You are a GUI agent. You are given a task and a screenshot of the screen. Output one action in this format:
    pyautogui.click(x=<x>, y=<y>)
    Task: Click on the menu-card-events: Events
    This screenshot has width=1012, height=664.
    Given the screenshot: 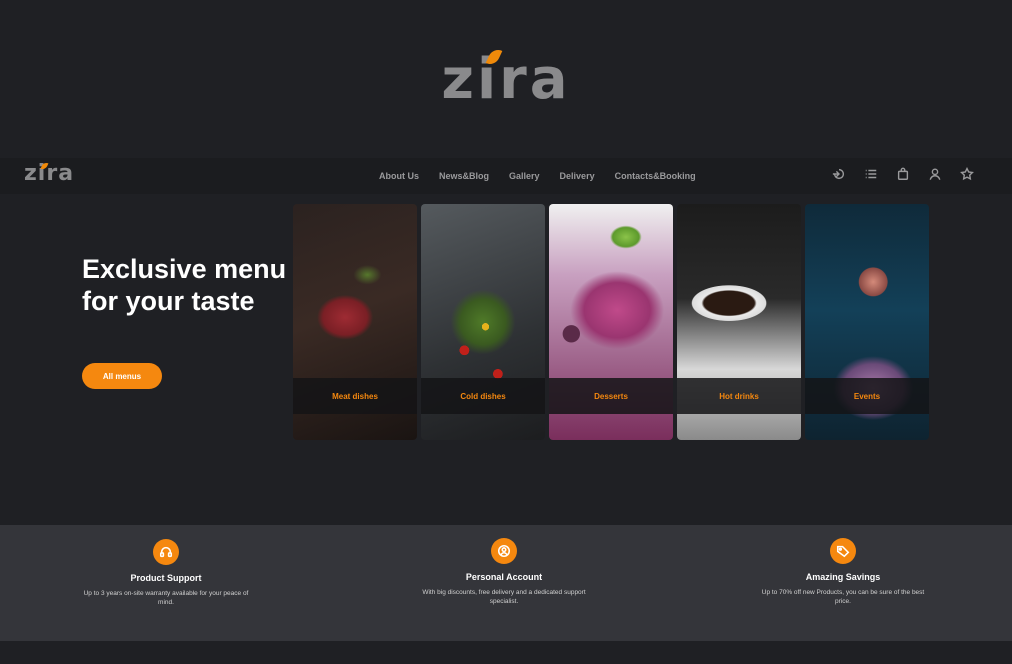 What is the action you would take?
    pyautogui.click(x=867, y=322)
    